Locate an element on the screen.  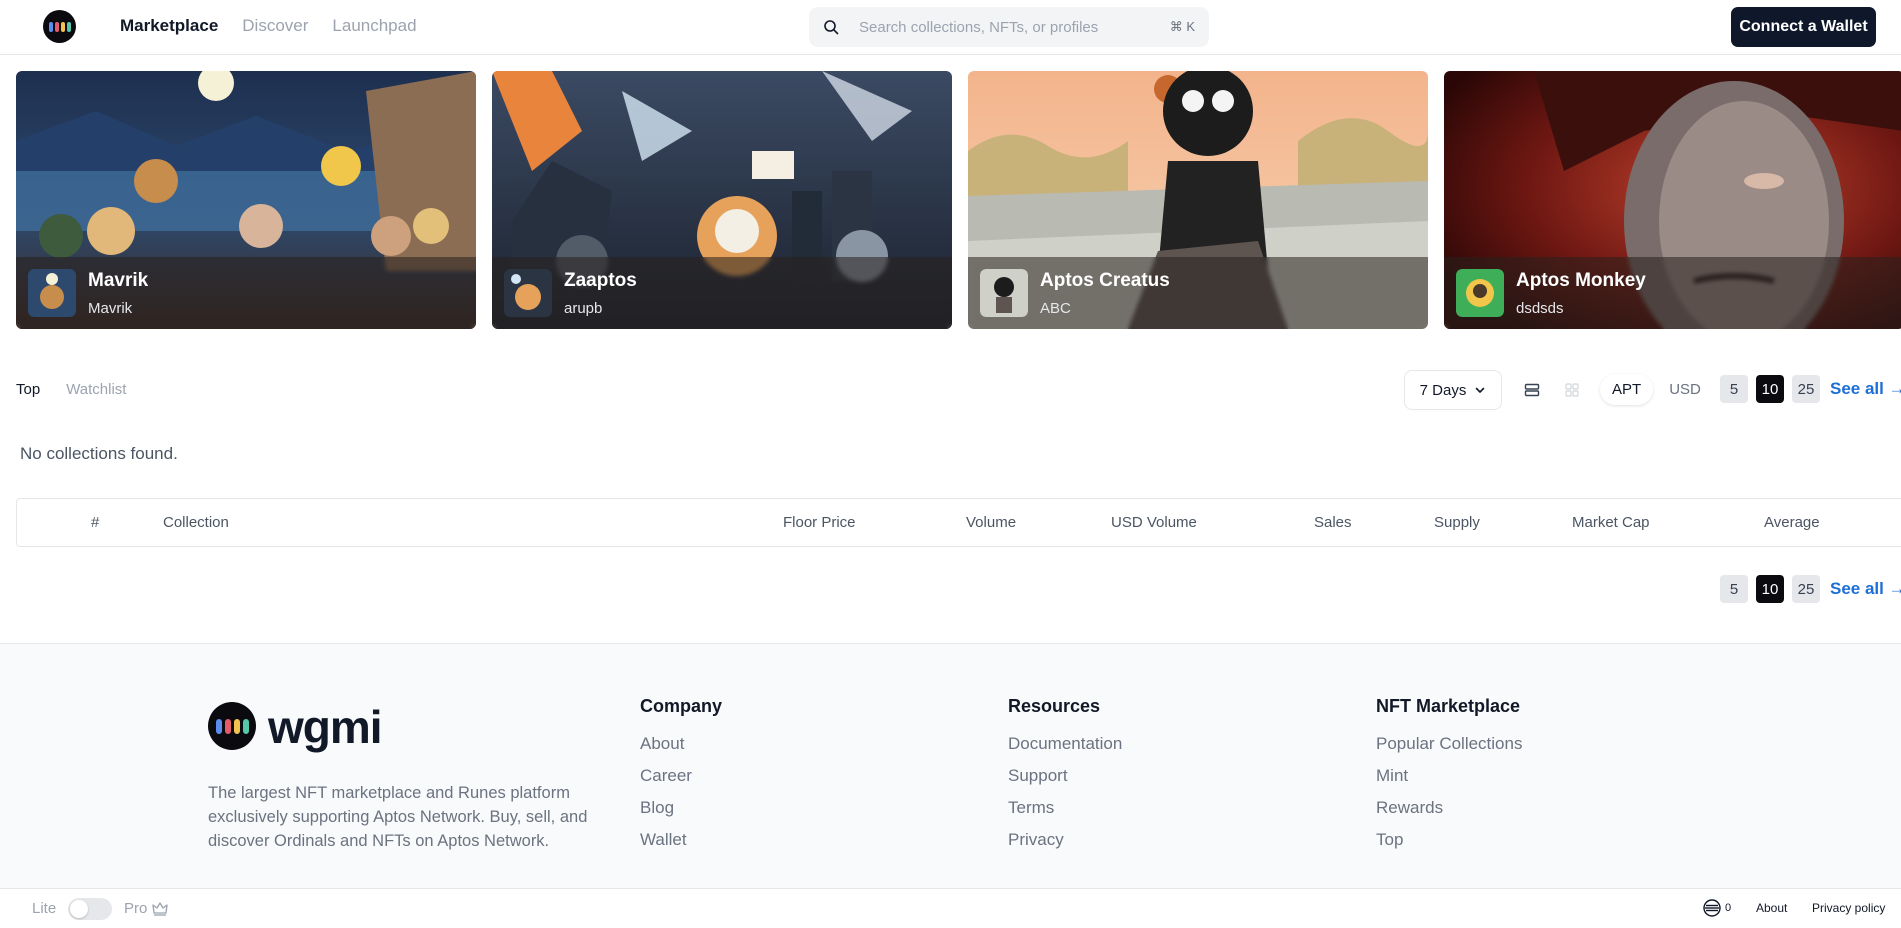
main-nav: Marketplace Discover Launchpad is located at coordinates (268, 26).